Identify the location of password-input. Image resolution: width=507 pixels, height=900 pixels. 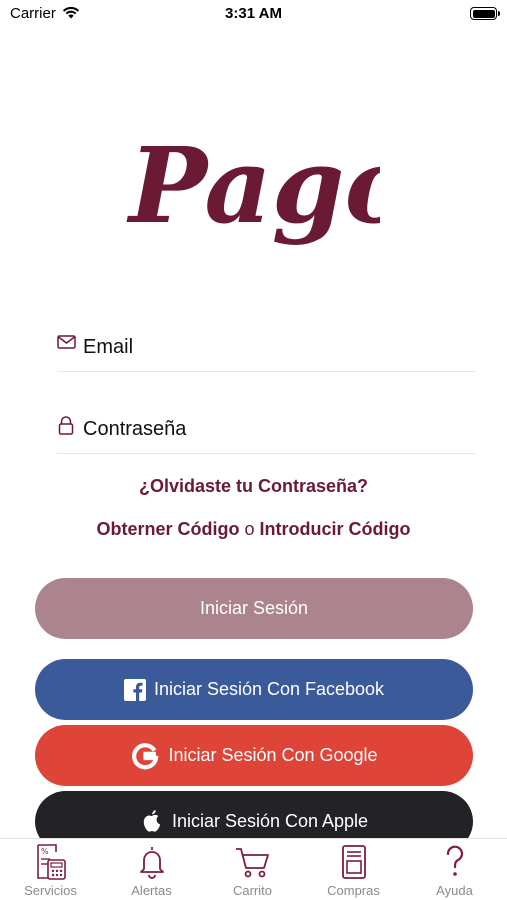
(278, 429).